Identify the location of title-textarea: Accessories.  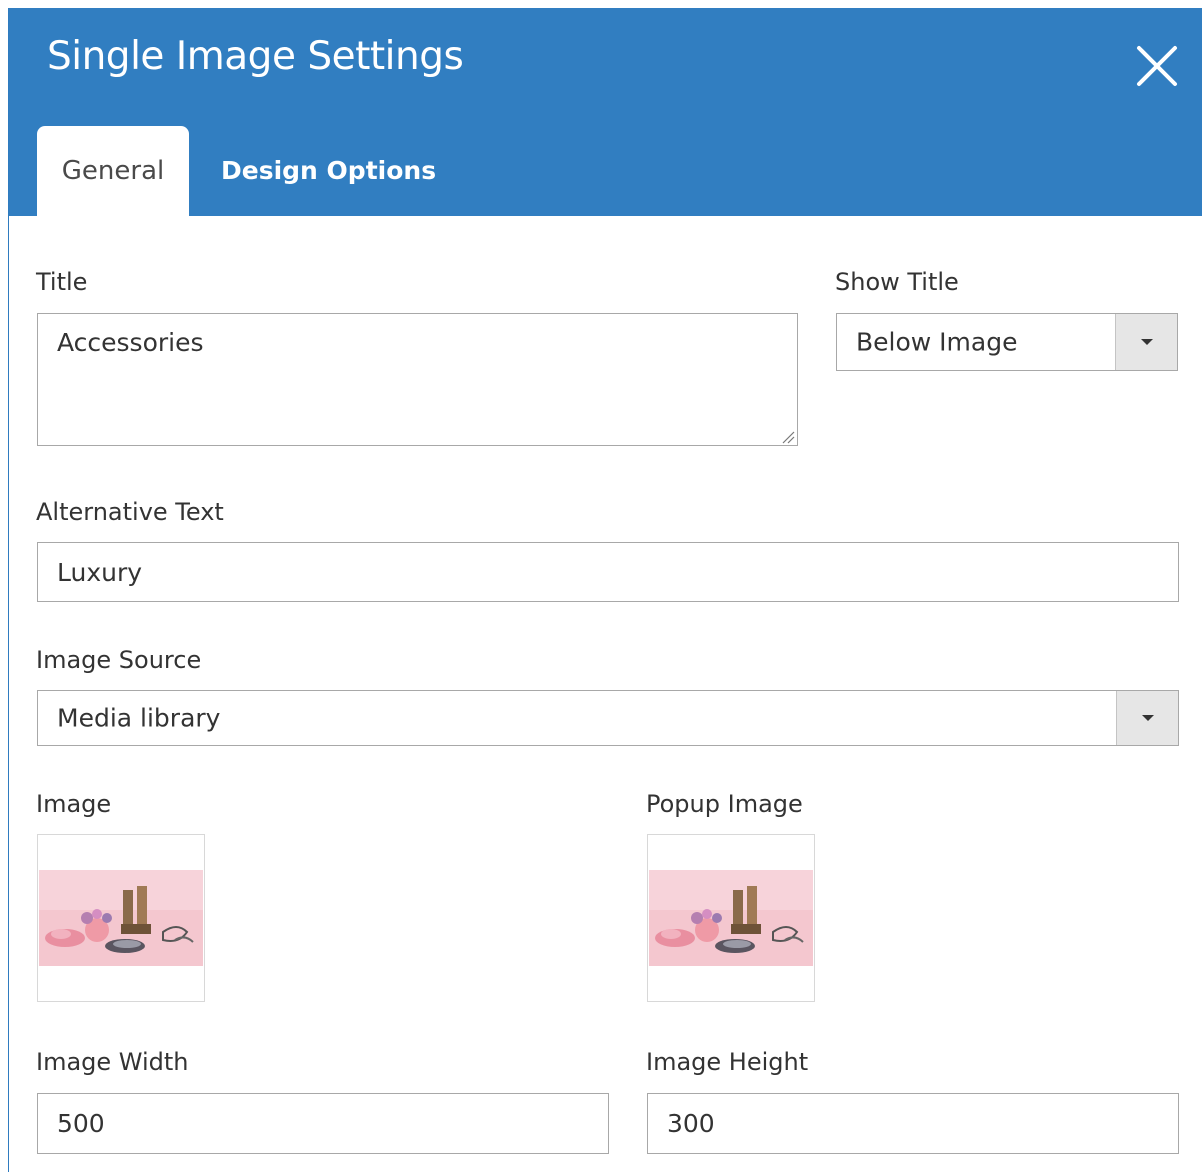
(417, 379).